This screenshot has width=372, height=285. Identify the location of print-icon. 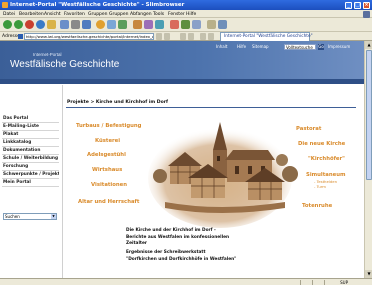
(75, 24).